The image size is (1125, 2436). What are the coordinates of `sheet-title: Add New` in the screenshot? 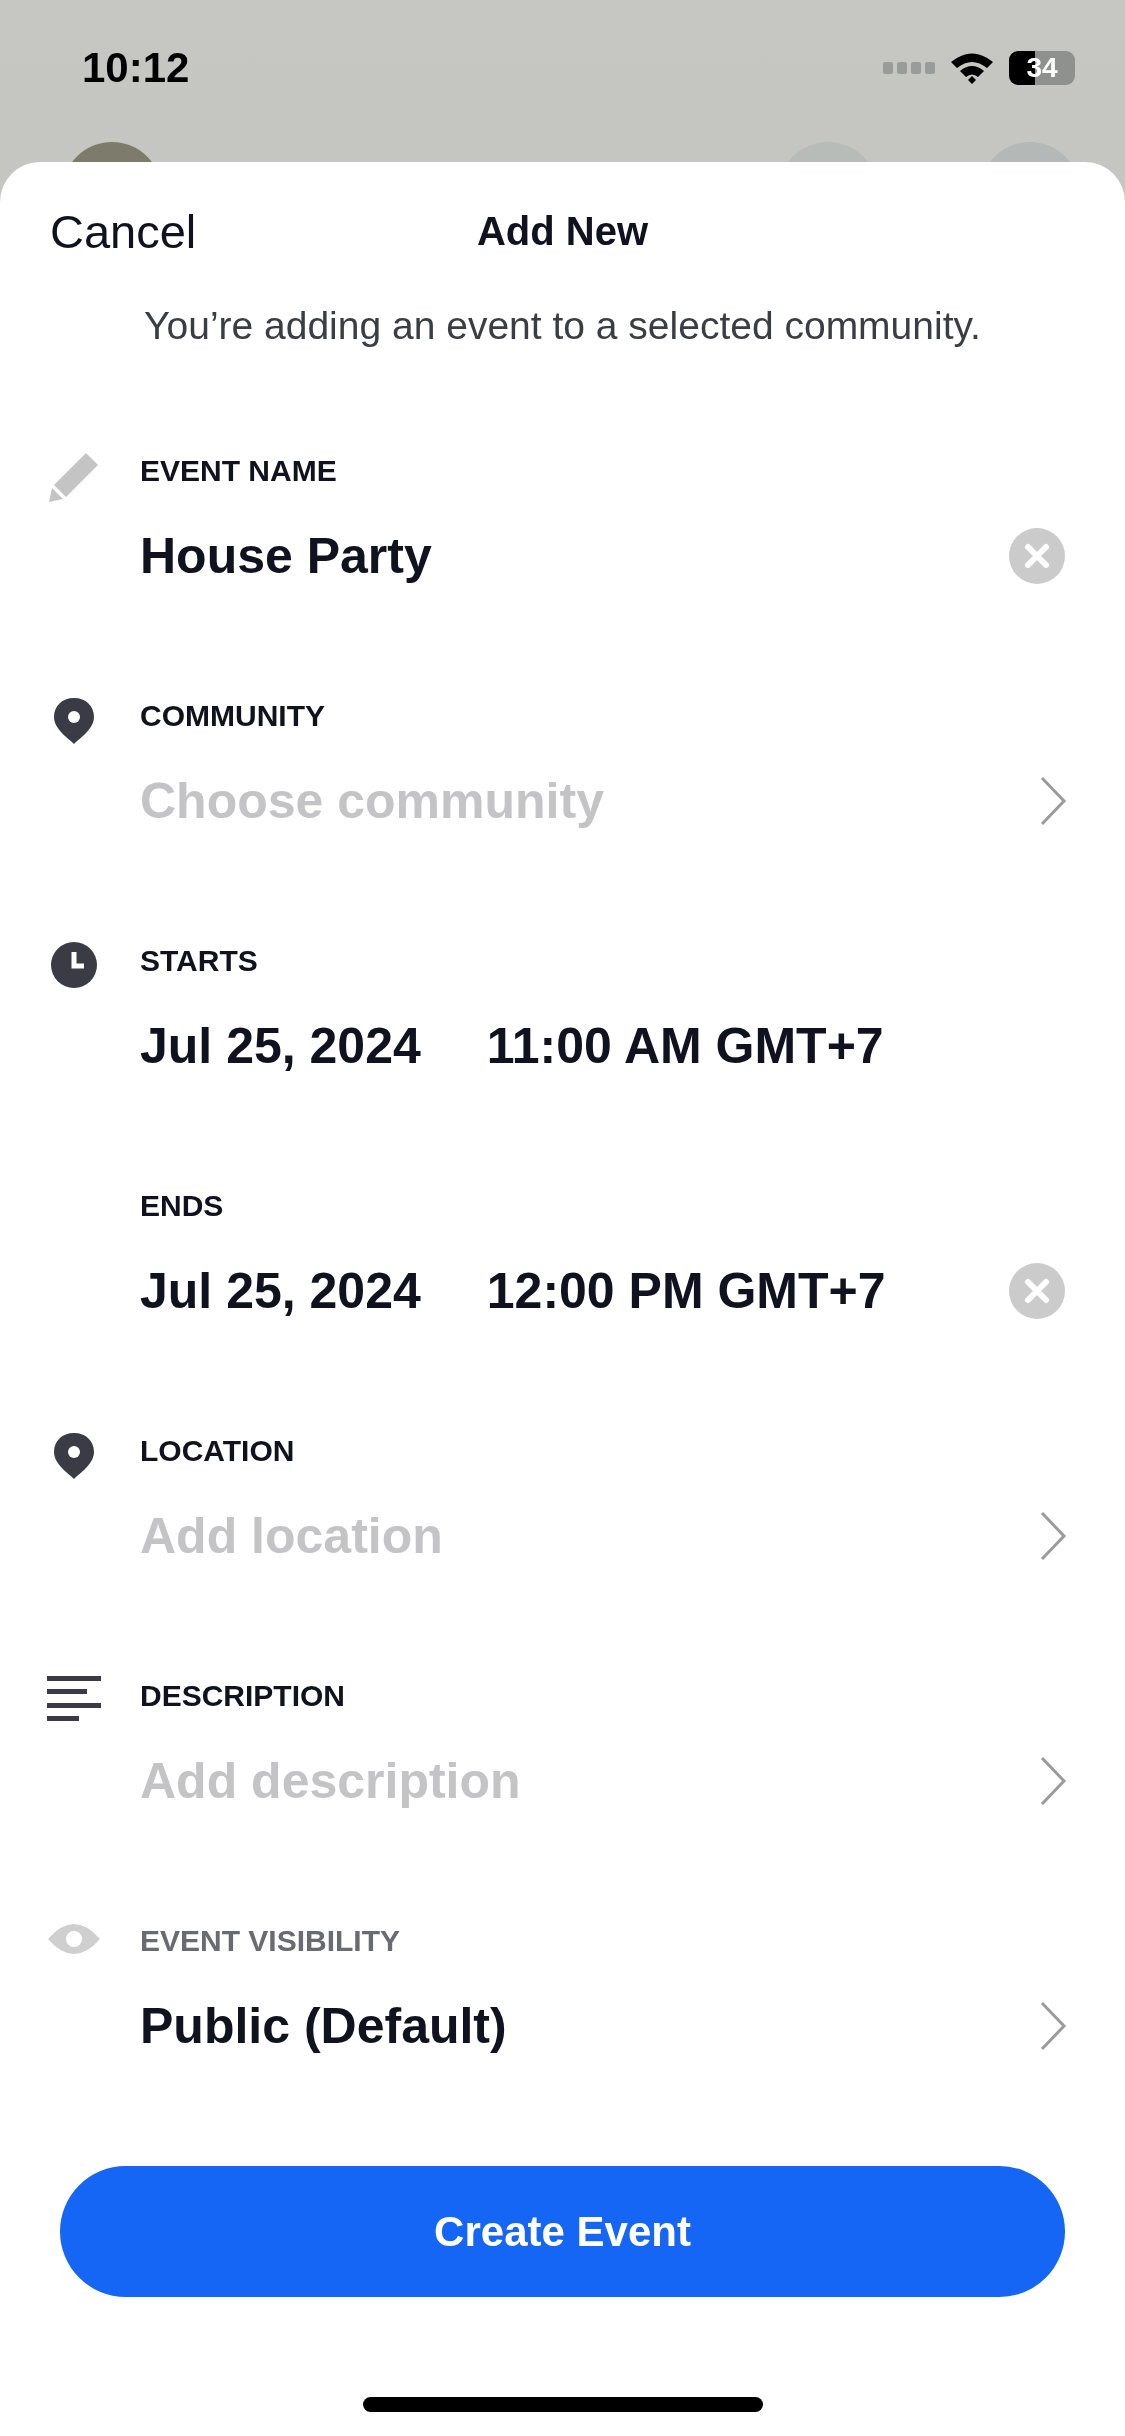 It's located at (562, 231).